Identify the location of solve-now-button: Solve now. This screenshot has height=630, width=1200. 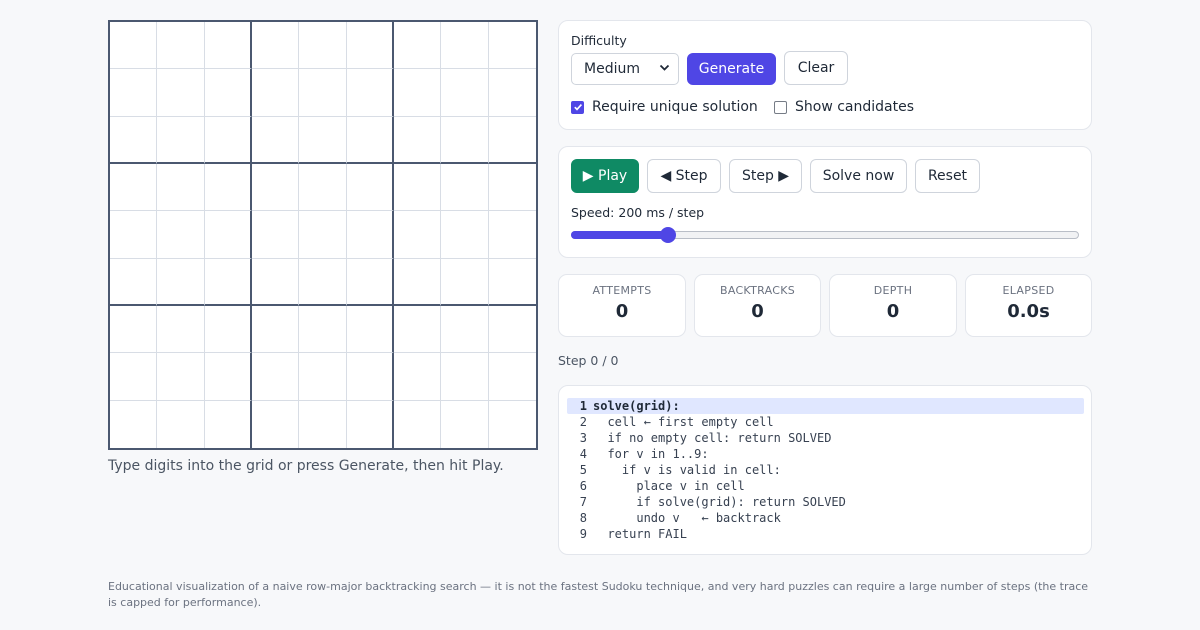
(858, 176).